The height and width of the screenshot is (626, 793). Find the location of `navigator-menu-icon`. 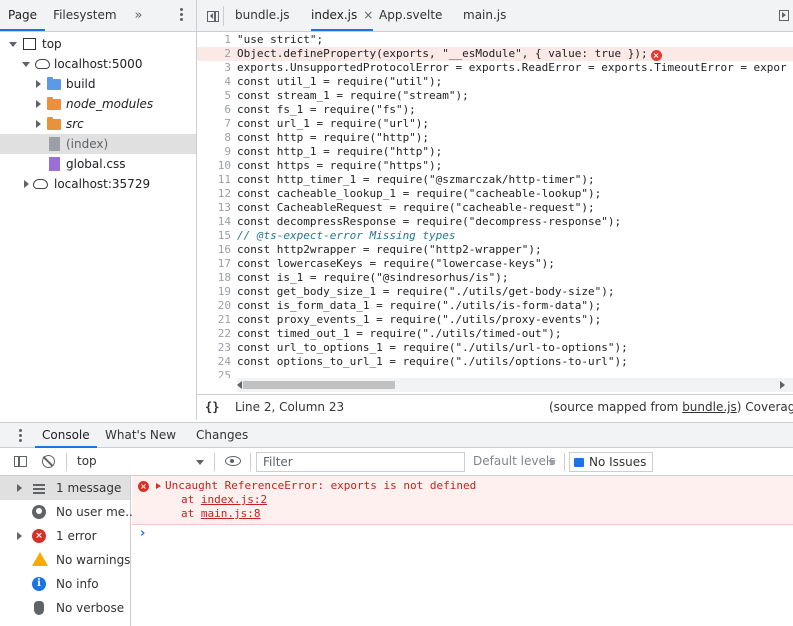

navigator-menu-icon is located at coordinates (182, 15).